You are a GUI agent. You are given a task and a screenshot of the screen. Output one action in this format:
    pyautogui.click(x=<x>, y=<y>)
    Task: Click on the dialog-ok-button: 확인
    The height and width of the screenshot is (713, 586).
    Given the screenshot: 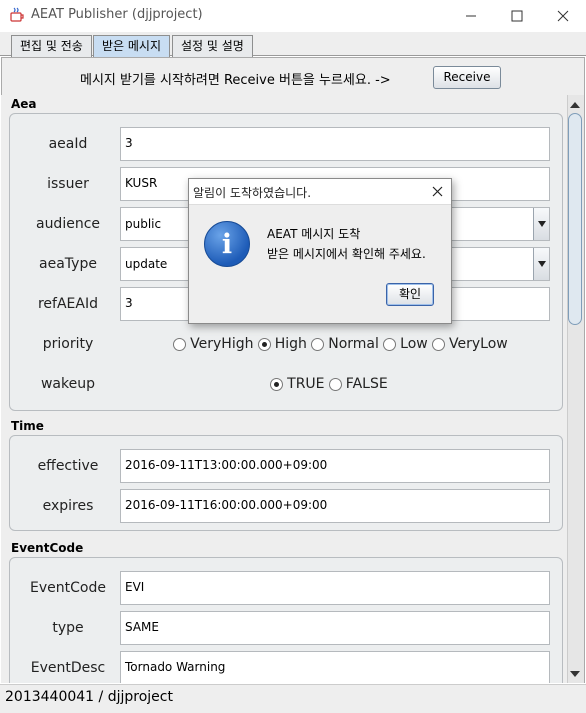 What is the action you would take?
    pyautogui.click(x=410, y=294)
    